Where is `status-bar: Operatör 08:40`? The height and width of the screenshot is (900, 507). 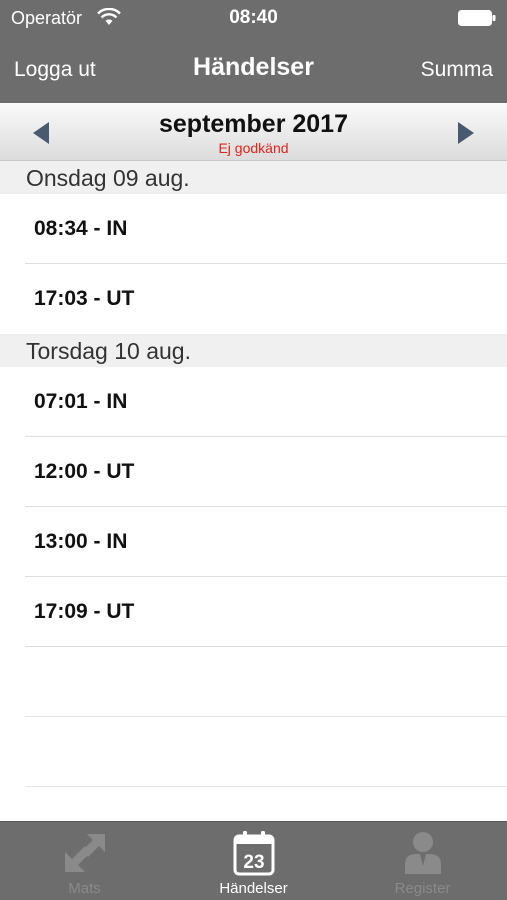 status-bar: Operatör 08:40 is located at coordinates (253, 18).